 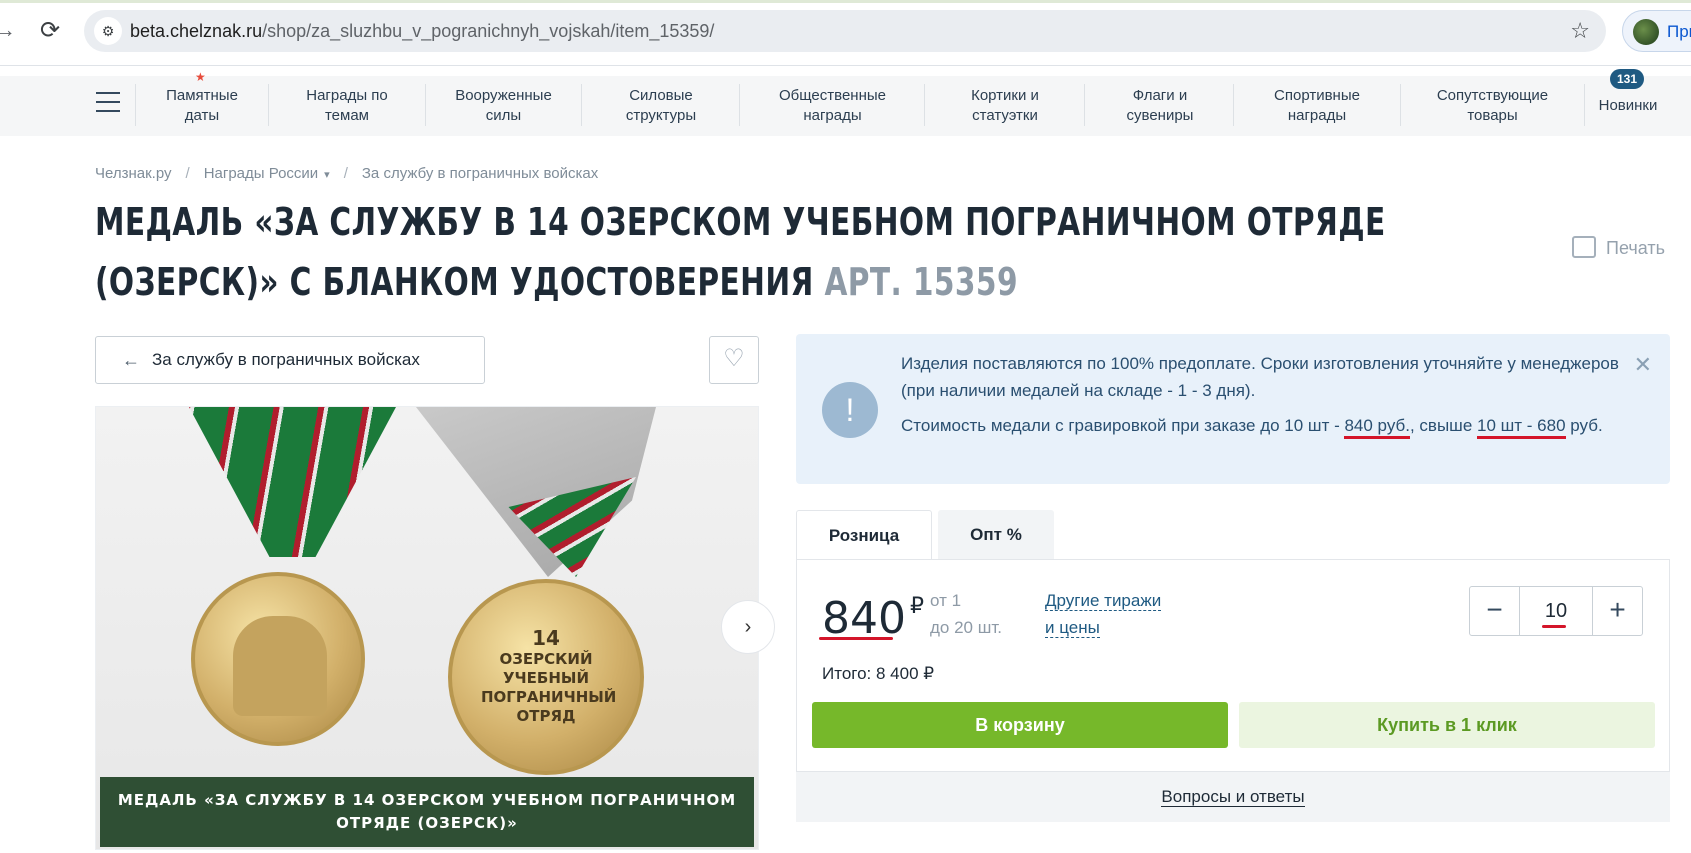 What do you see at coordinates (1160, 95) in the screenshot?
I see `nav-item-label: Флаги и` at bounding box center [1160, 95].